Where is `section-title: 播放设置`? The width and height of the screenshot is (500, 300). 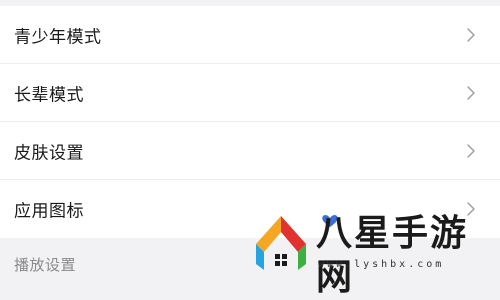
section-title: 播放设置 is located at coordinates (45, 265).